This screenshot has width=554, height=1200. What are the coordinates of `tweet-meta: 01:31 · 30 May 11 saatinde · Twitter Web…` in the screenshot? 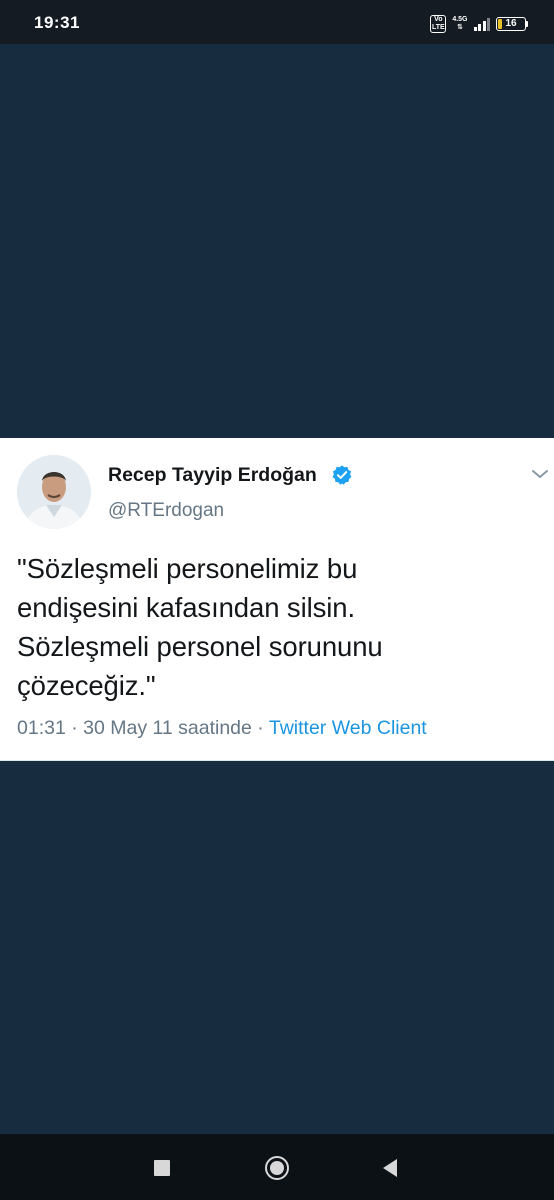 It's located at (222, 728).